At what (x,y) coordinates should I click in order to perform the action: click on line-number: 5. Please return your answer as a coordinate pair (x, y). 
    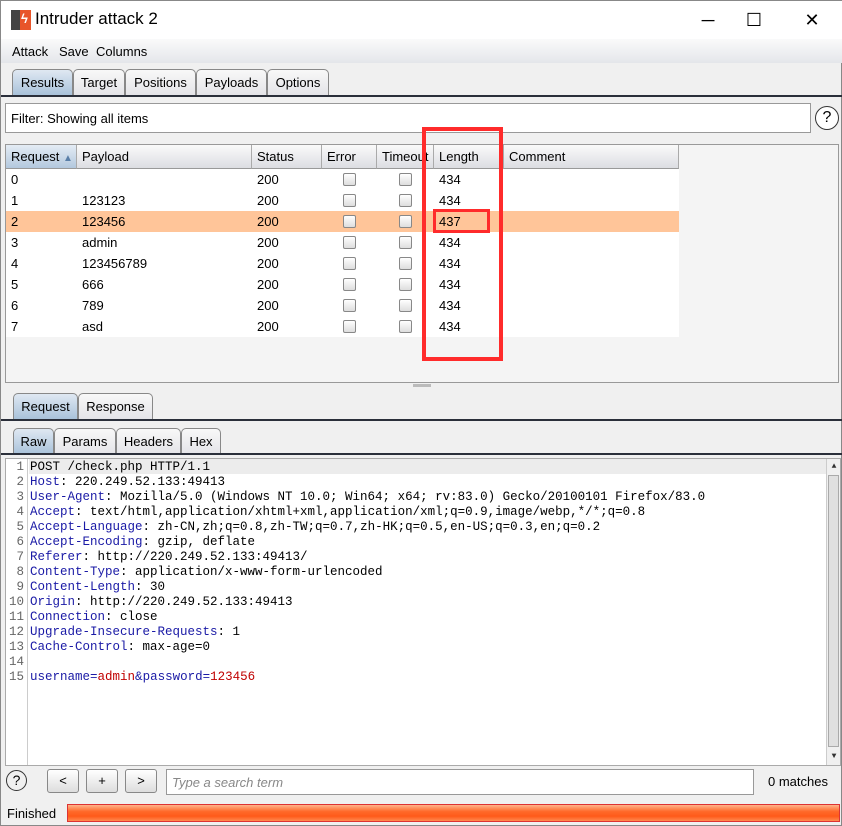
    Looking at the image, I should click on (20, 527).